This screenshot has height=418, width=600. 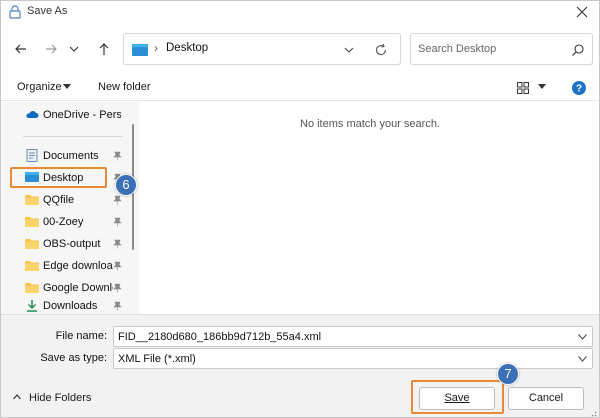 I want to click on sidebar-item-google-downloads: Google Downloads, so click(x=76, y=288).